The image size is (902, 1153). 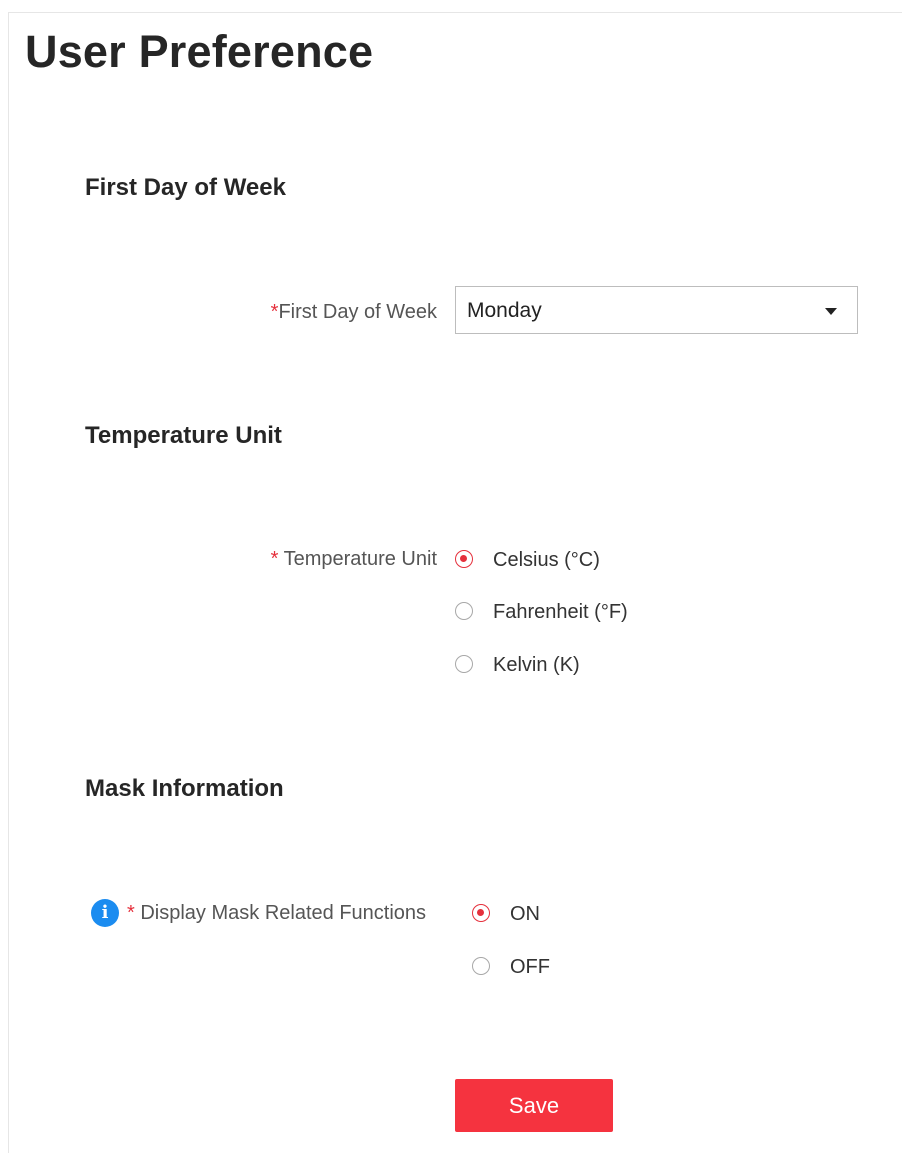 What do you see at coordinates (199, 51) in the screenshot?
I see `page-title: User Preference` at bounding box center [199, 51].